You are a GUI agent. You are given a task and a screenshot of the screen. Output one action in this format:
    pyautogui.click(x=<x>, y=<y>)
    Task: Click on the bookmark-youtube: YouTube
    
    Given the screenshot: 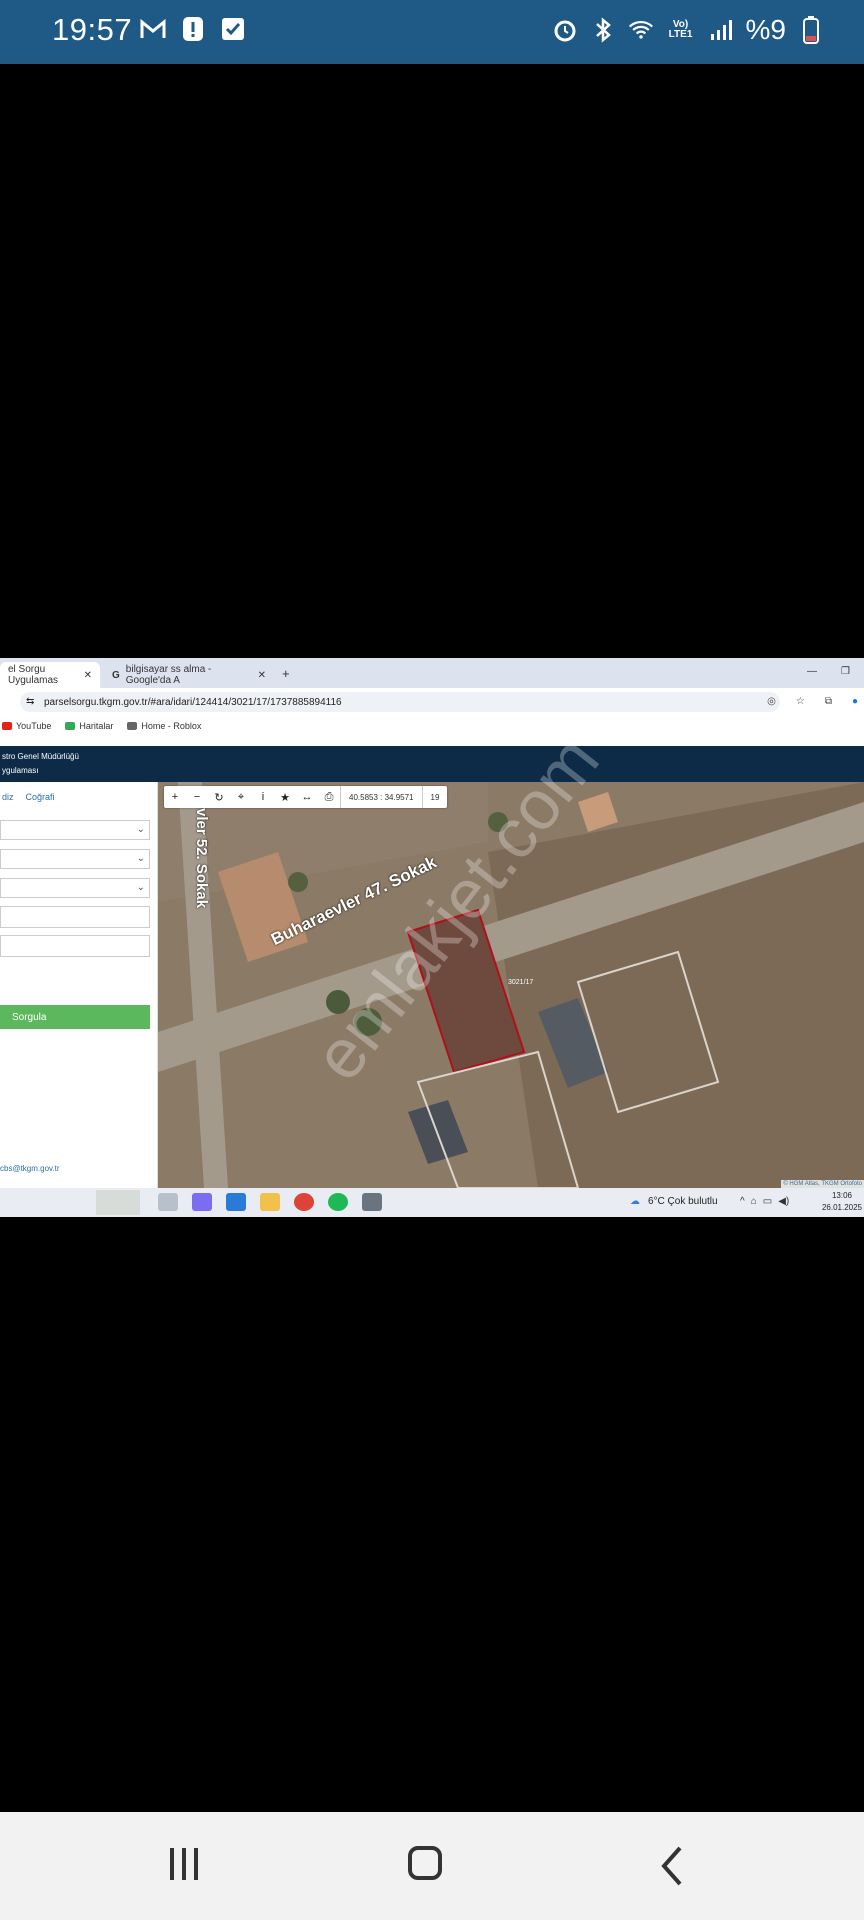 What is the action you would take?
    pyautogui.click(x=26, y=726)
    